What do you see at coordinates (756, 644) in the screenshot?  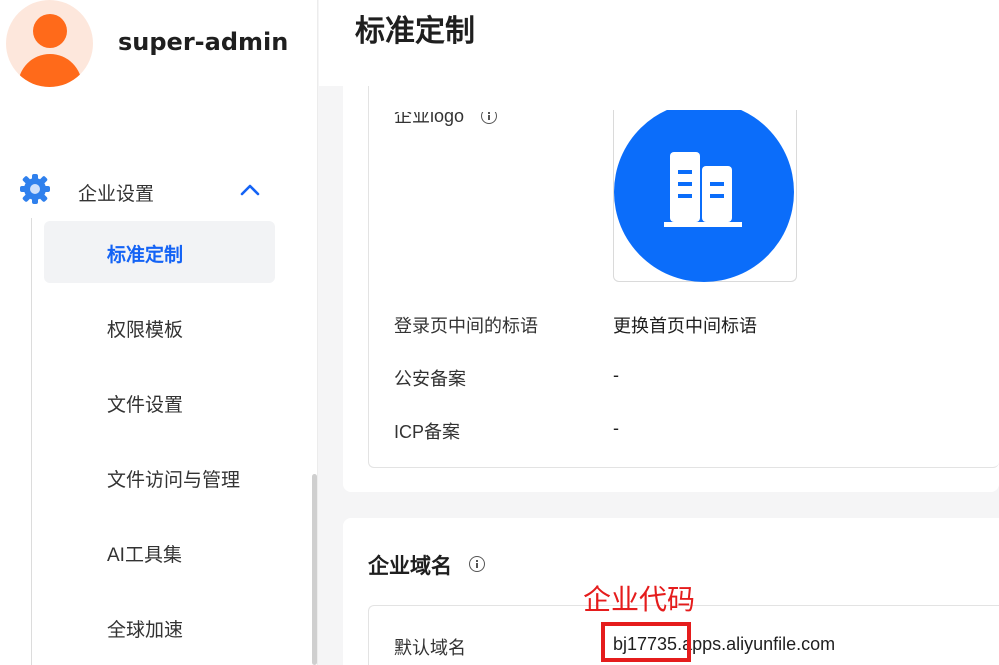 I see `domain-suffix: .apps.aliyunfile.com` at bounding box center [756, 644].